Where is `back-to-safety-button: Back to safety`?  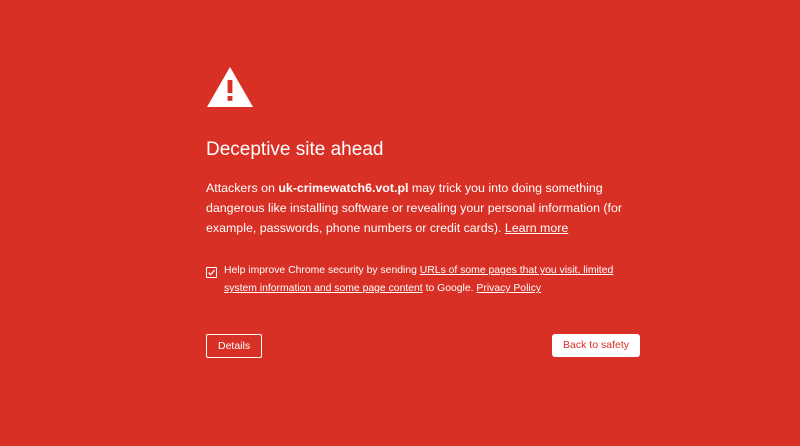
back-to-safety-button: Back to safety is located at coordinates (596, 345).